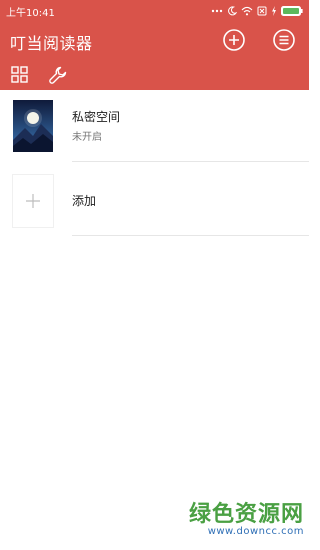 The width and height of the screenshot is (320, 550). What do you see at coordinates (30, 13) in the screenshot?
I see `status-time: 上午10:41` at bounding box center [30, 13].